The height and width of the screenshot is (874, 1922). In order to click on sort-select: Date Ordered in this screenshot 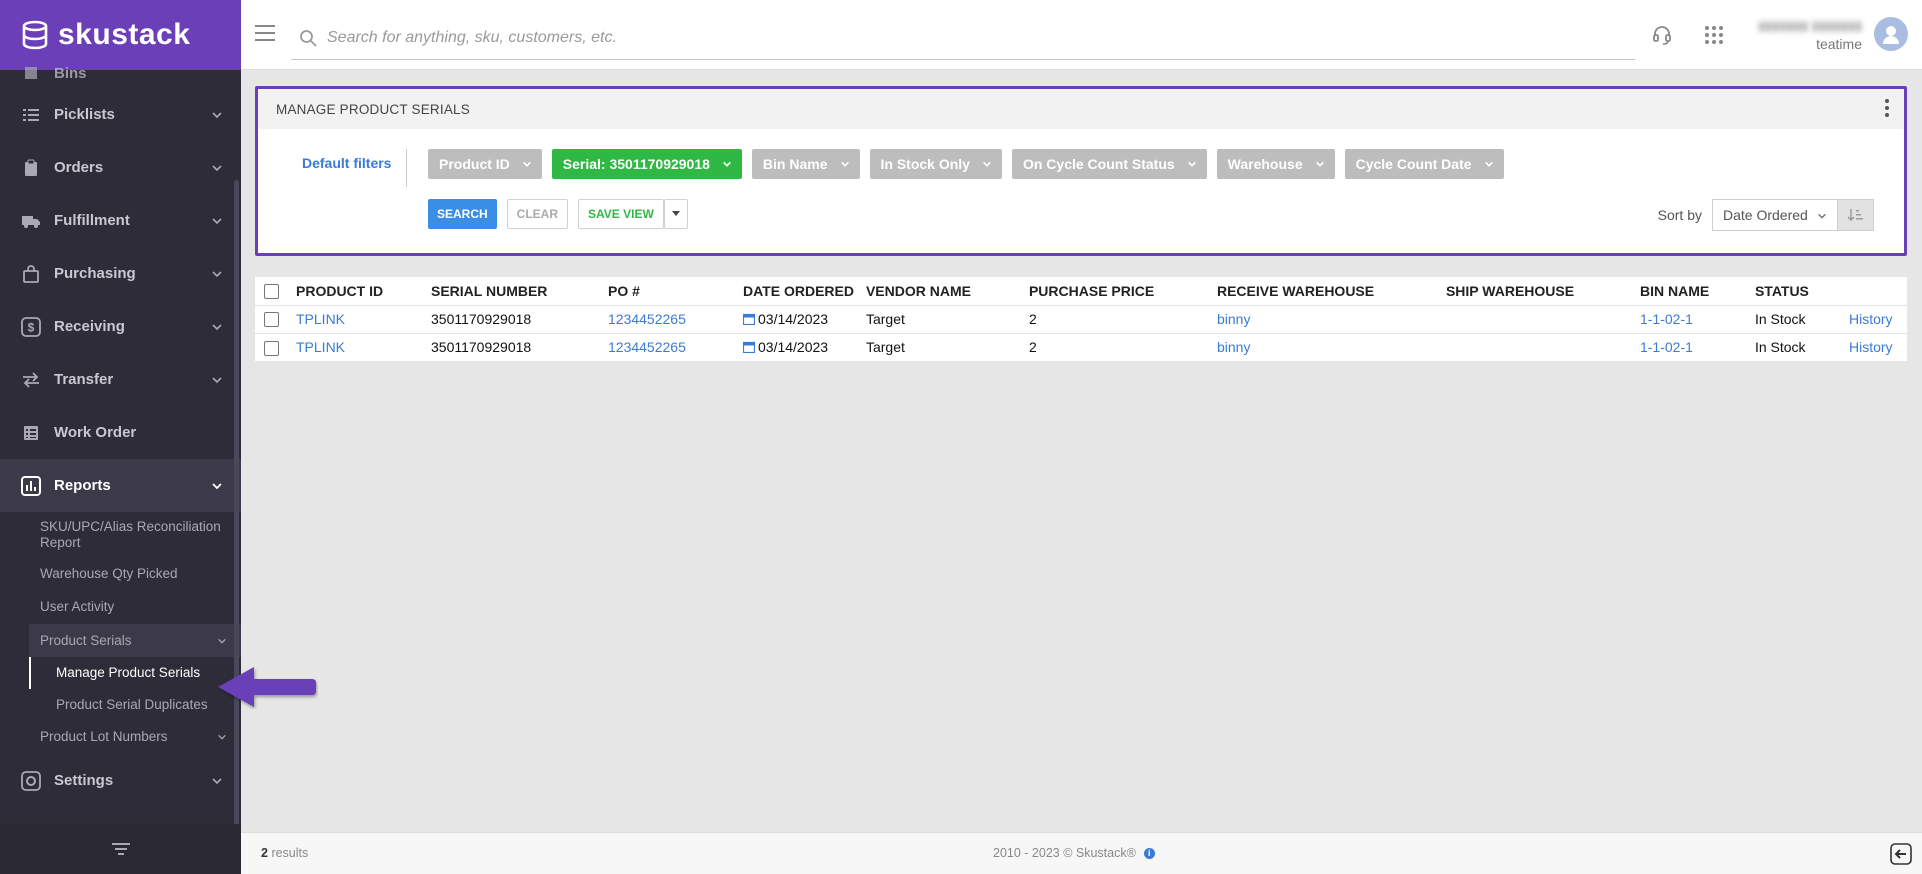, I will do `click(1775, 215)`.